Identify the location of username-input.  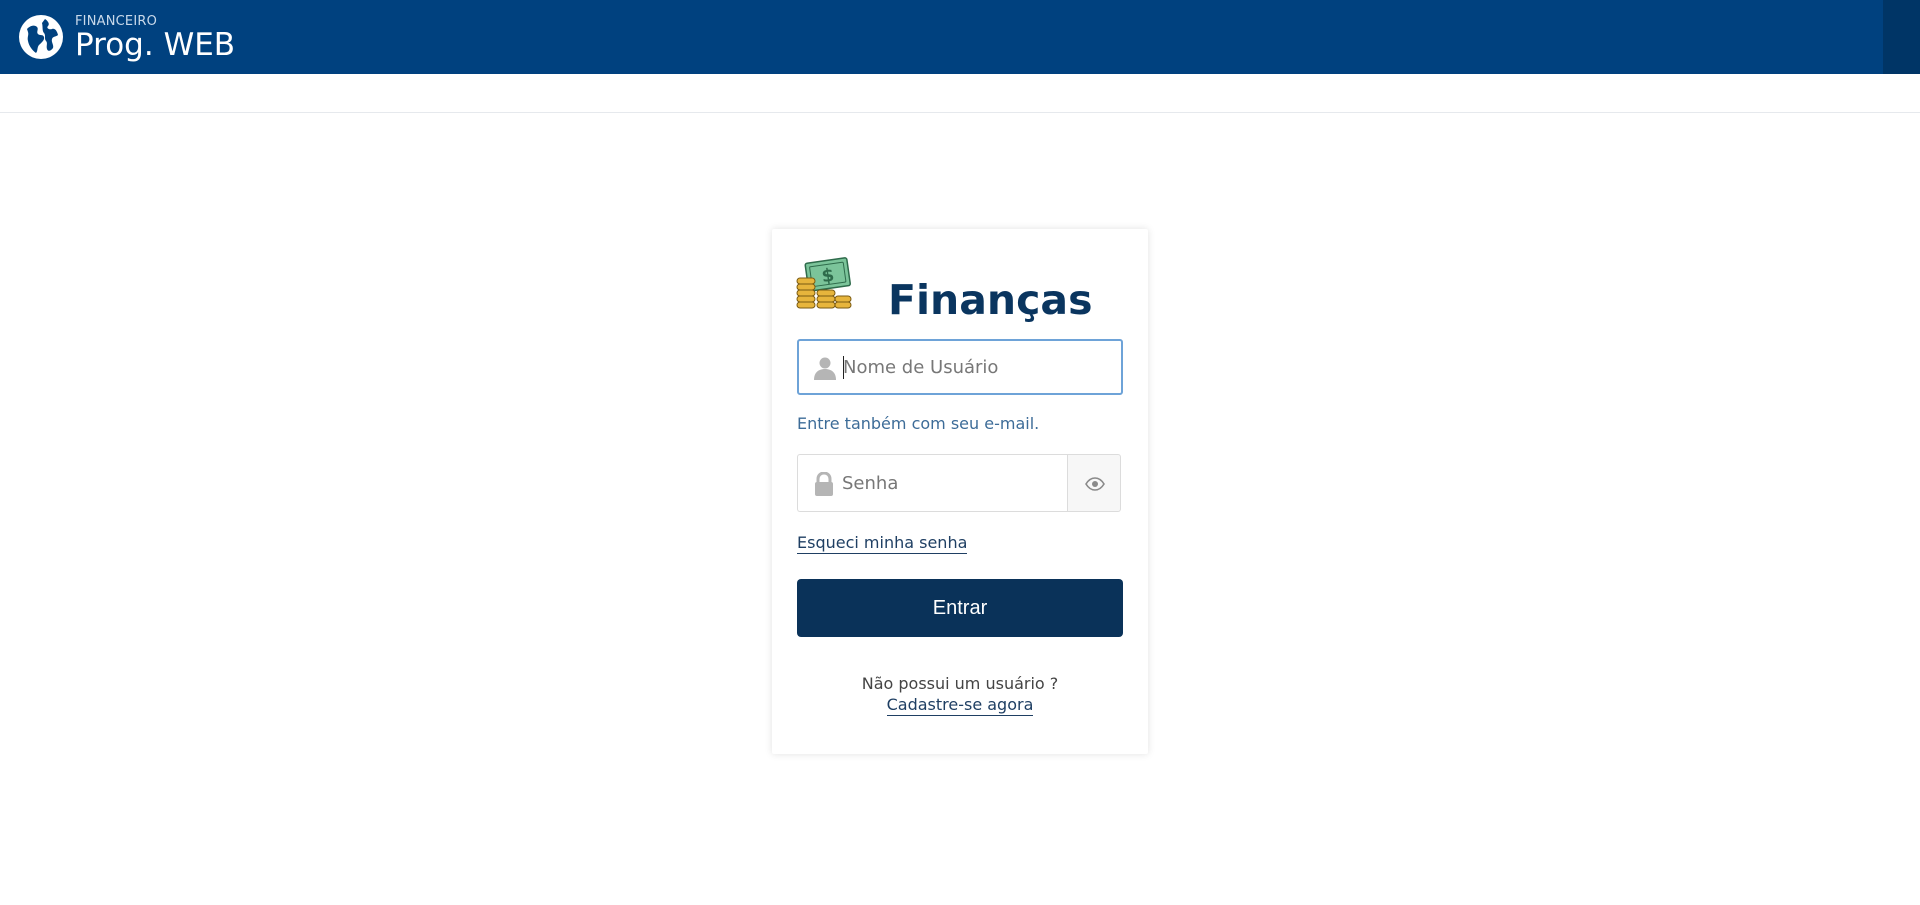
(978, 367).